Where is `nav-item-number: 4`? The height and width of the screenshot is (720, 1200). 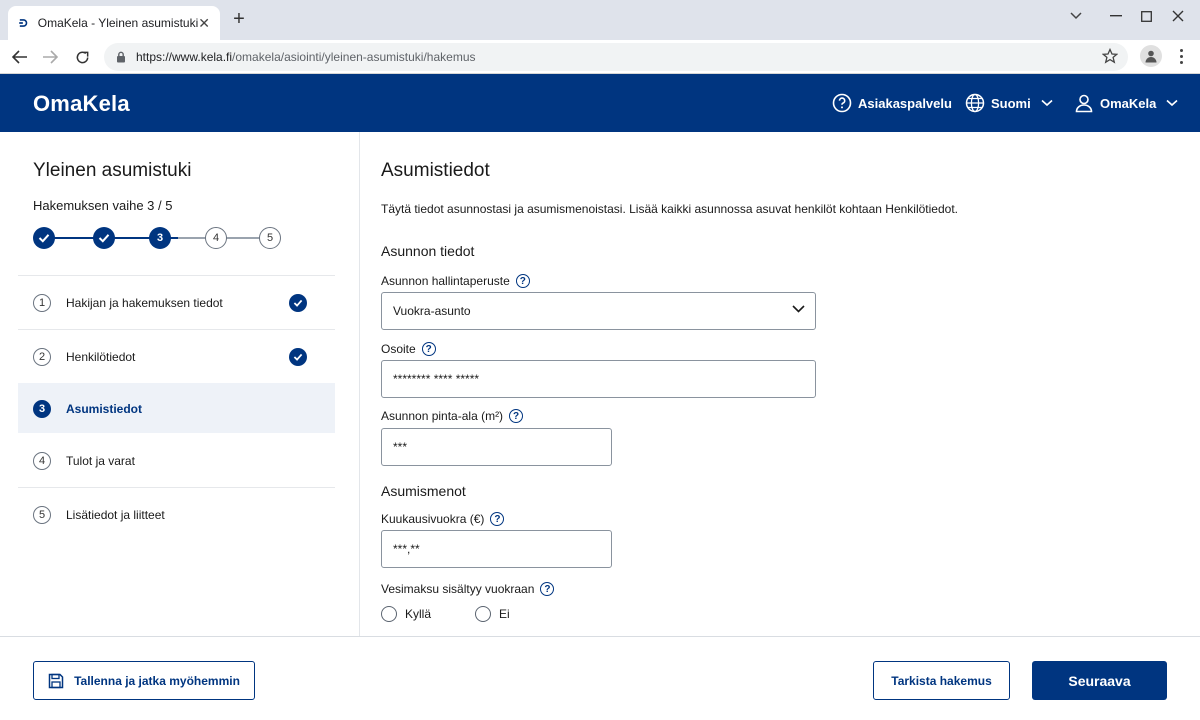
nav-item-number: 4 is located at coordinates (42, 460).